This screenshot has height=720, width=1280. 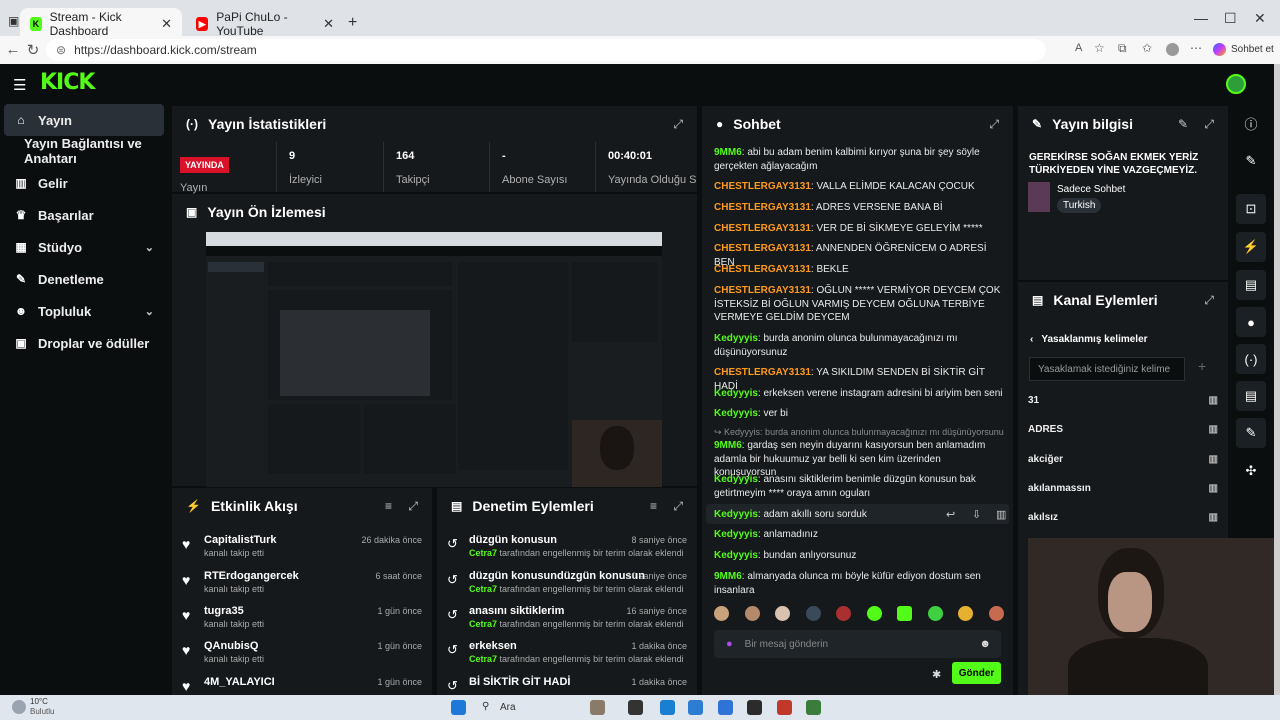 What do you see at coordinates (546, 50) in the screenshot?
I see `url-field: ⊜ https://dashboard.kick.com/stream` at bounding box center [546, 50].